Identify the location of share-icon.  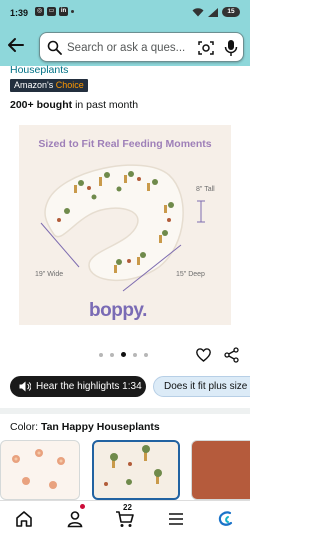
(231, 355).